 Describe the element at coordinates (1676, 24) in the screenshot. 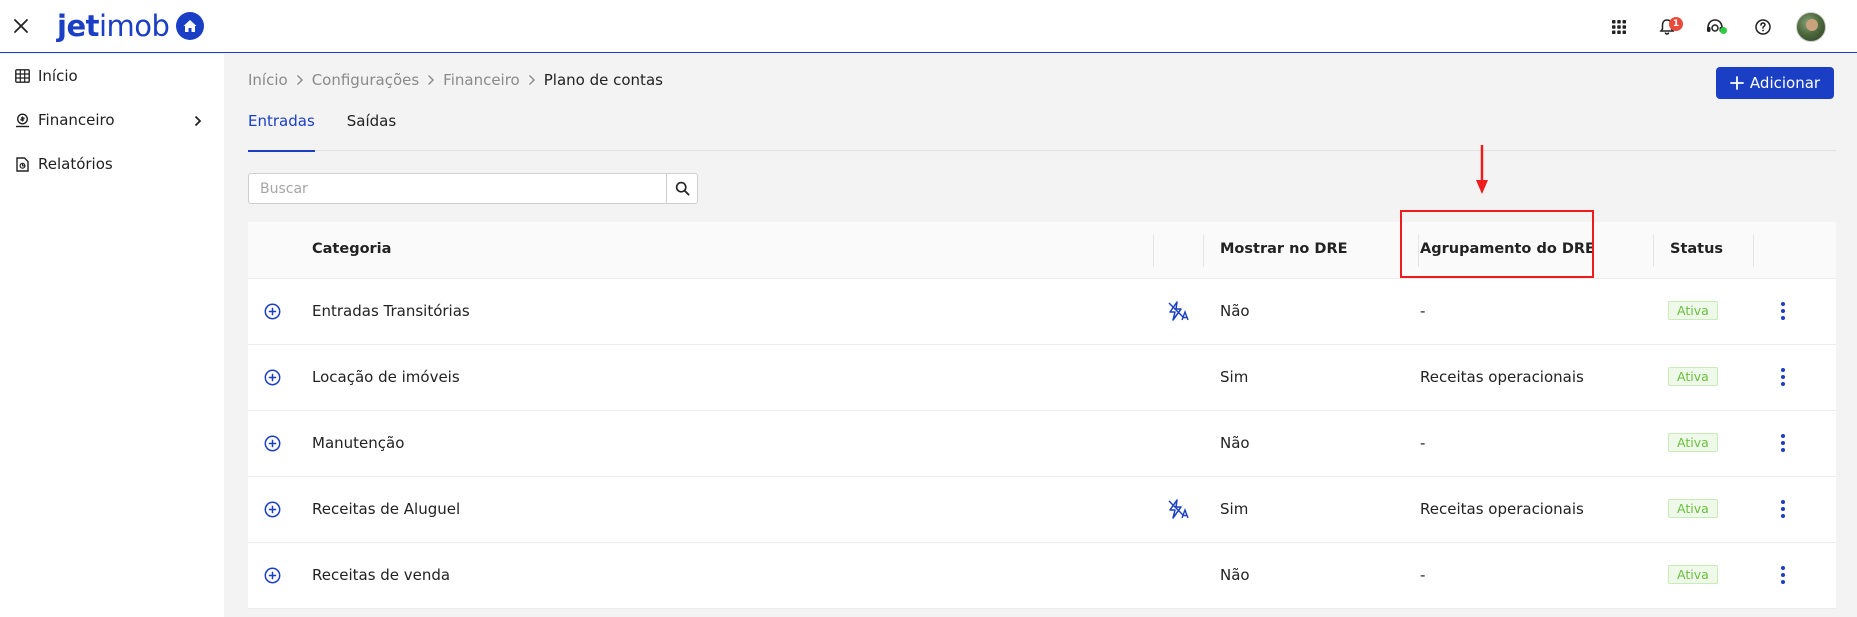

I see `notification-badge: 1` at that location.